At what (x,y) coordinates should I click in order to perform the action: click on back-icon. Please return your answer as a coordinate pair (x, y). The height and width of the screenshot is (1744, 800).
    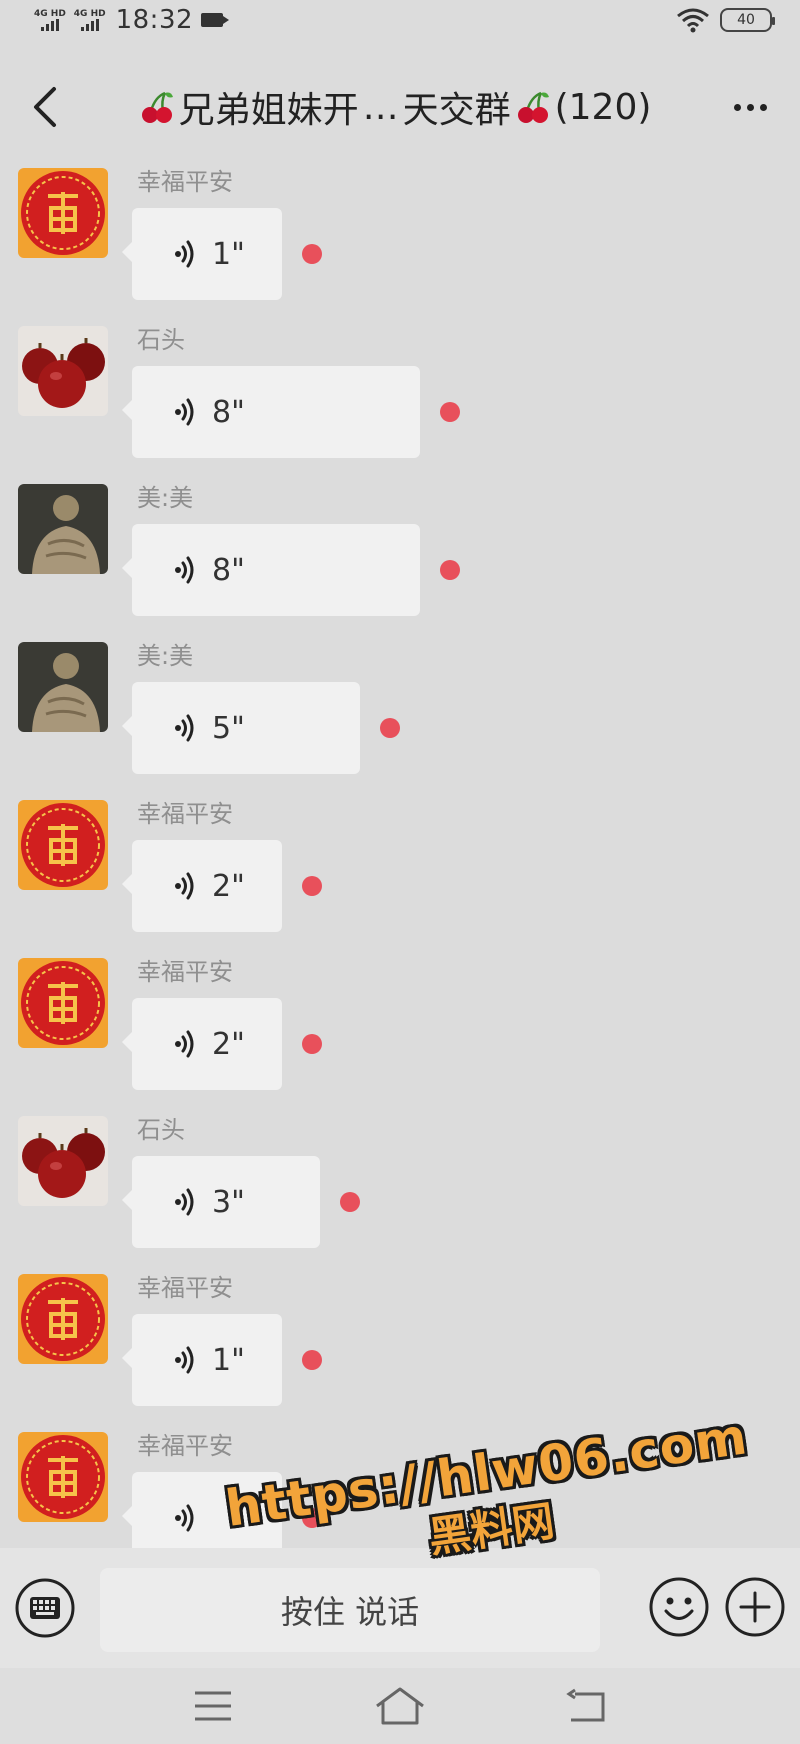
    Looking at the image, I should click on (45, 107).